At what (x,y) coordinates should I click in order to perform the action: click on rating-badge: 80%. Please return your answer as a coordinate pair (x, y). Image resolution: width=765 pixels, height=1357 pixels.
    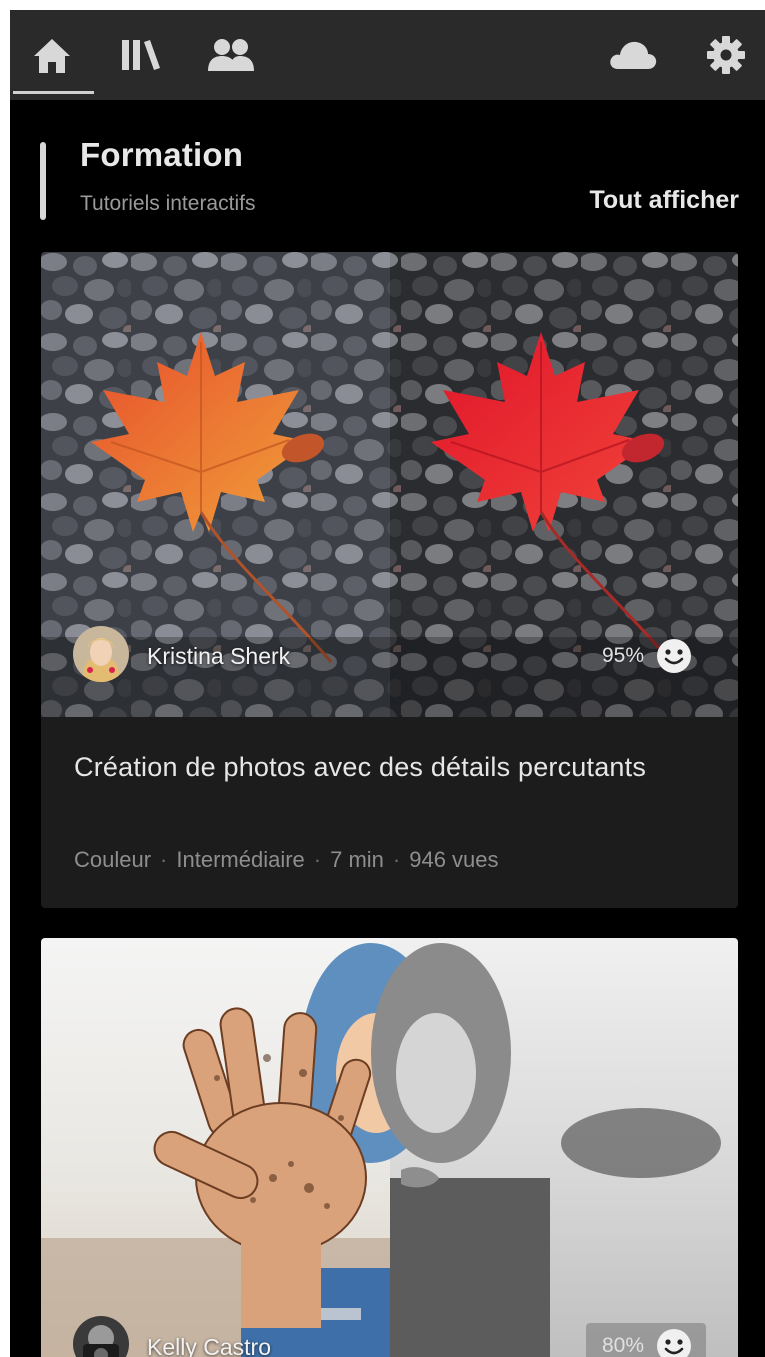
    Looking at the image, I should click on (645, 1340).